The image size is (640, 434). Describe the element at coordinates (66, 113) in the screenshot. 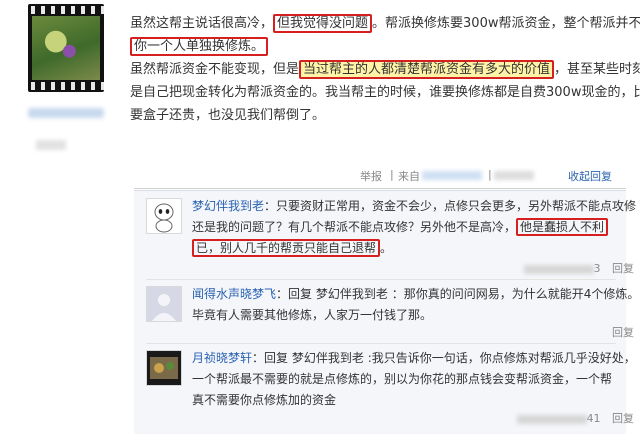

I see `poster-name-blurred` at that location.